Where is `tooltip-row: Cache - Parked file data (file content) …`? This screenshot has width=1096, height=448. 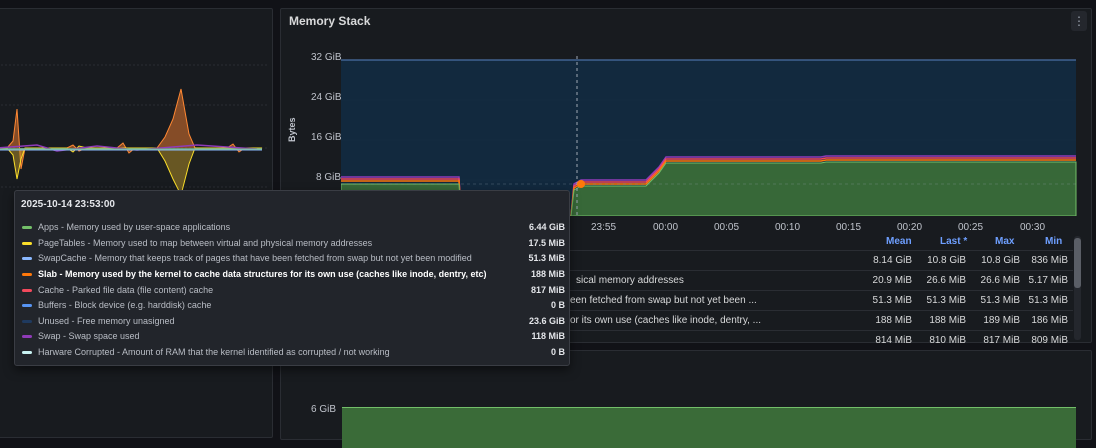 tooltip-row: Cache - Parked file data (file content) … is located at coordinates (293, 292).